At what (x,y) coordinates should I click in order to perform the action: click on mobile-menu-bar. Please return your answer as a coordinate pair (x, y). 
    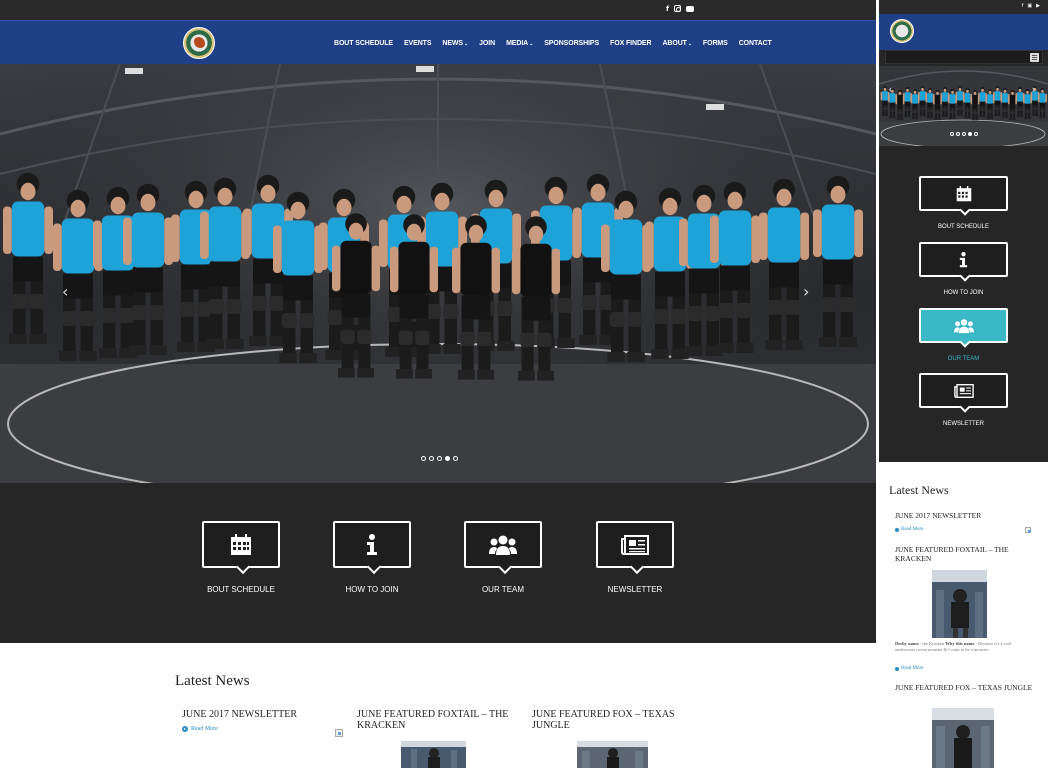
    Looking at the image, I should click on (964, 57).